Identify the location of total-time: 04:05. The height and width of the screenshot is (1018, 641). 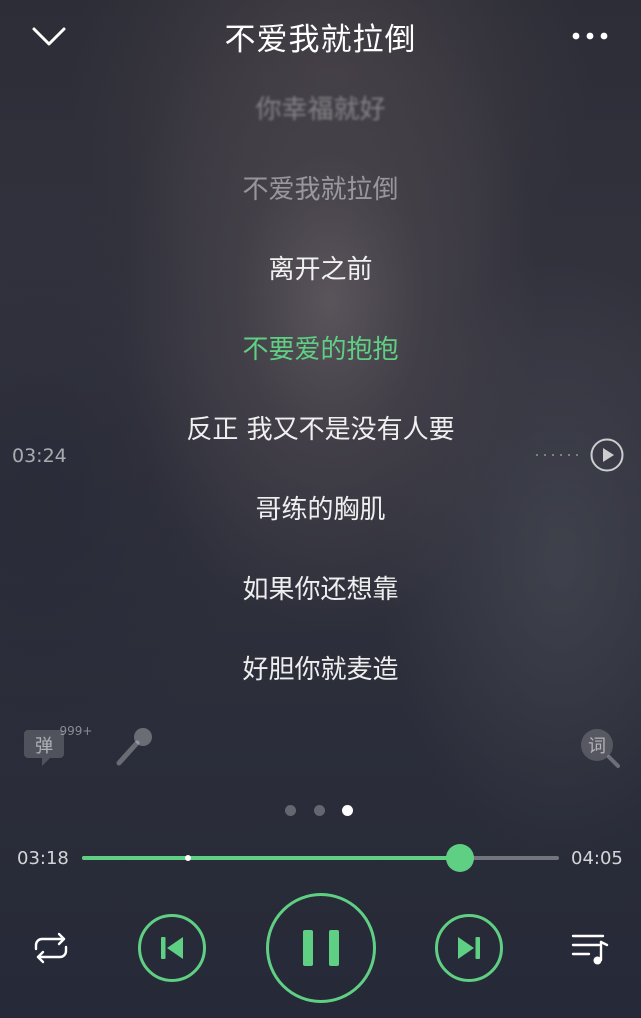
(597, 858).